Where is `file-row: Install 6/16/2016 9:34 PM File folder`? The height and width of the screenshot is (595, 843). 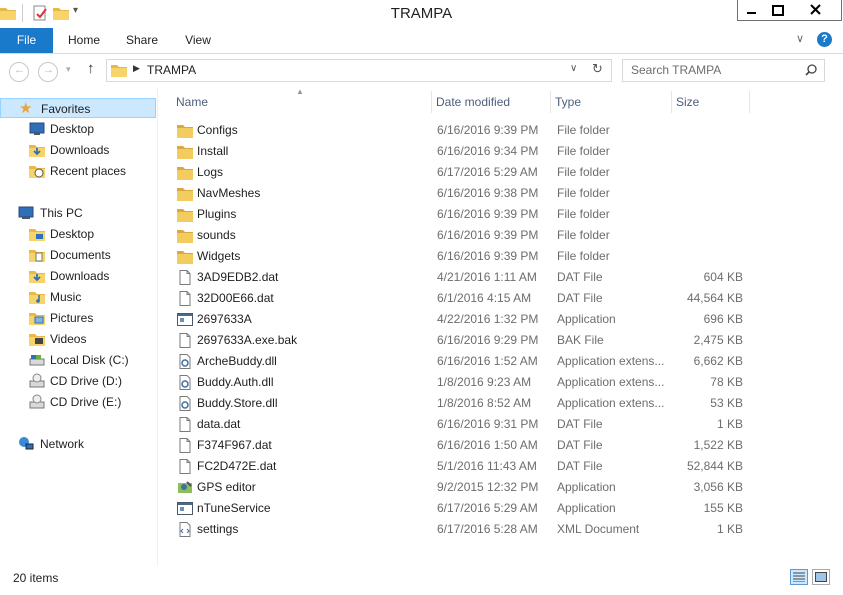
file-row: Install 6/16/2016 9:34 PM File folder is located at coordinates (459, 151).